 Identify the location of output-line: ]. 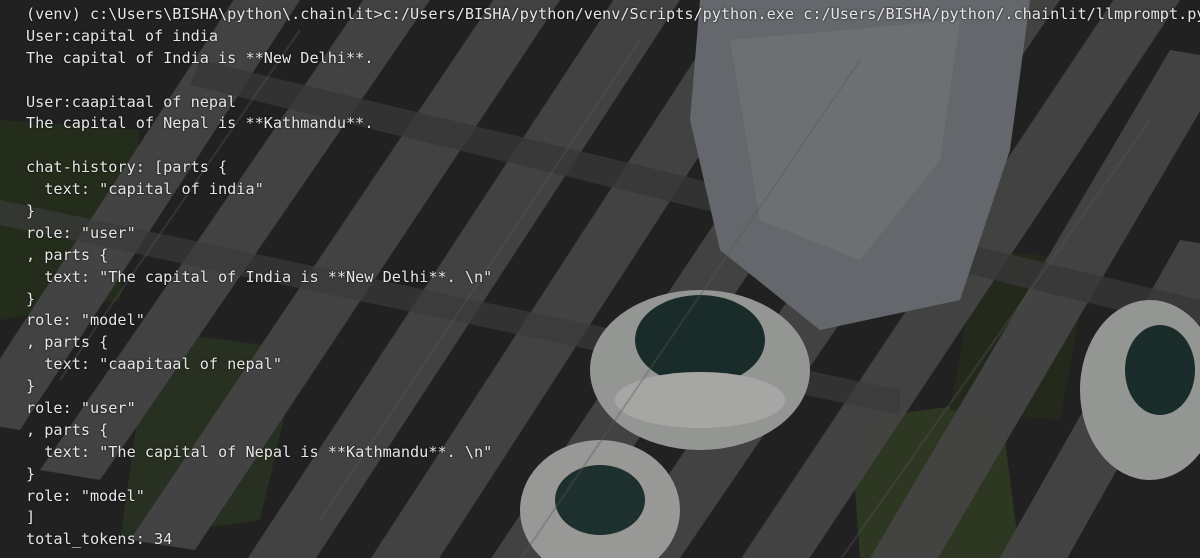
(31, 517).